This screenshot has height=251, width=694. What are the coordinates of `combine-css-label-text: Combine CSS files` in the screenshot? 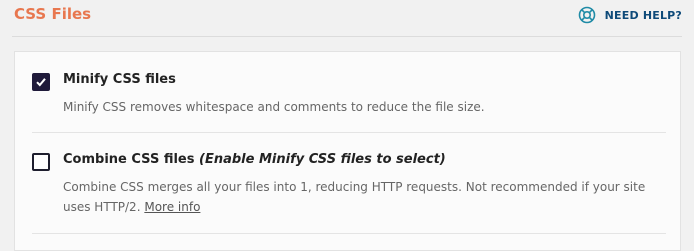 It's located at (129, 159).